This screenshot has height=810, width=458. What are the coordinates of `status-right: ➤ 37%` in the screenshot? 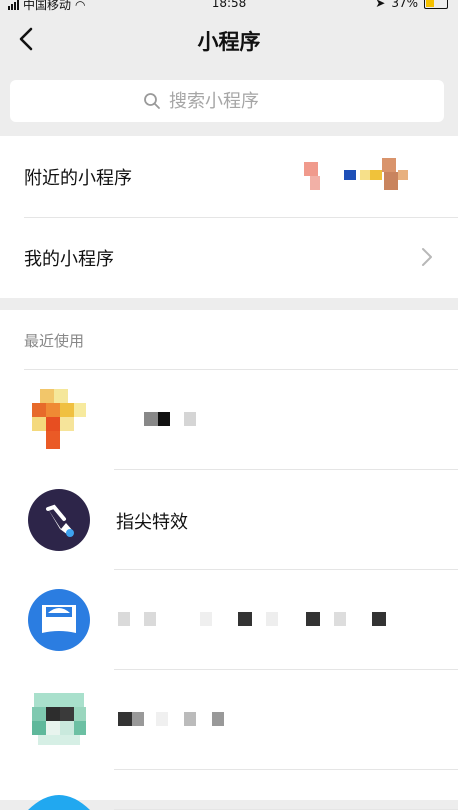 It's located at (411, 5).